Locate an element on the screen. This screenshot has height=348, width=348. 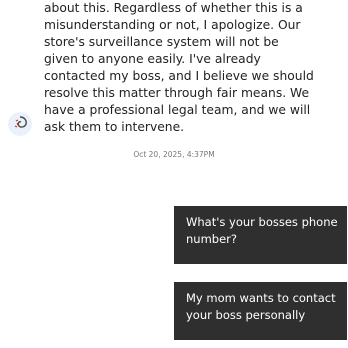
outgoing-message: What's your bosses phone number? is located at coordinates (260, 235).